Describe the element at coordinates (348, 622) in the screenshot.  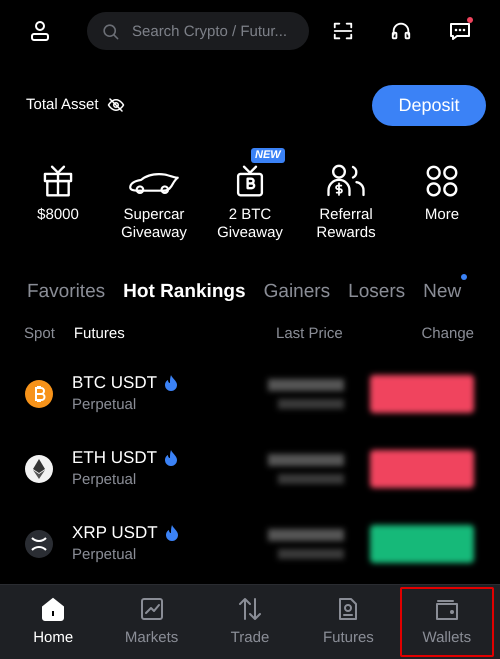
I see `nav-tab: Futures` at that location.